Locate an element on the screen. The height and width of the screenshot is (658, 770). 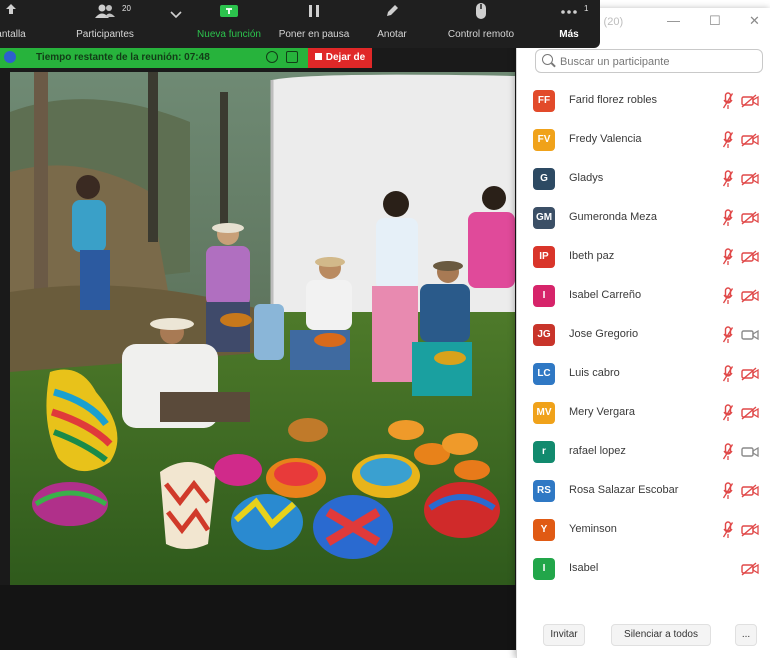
chevron-down-icon is located at coordinates (176, 15).